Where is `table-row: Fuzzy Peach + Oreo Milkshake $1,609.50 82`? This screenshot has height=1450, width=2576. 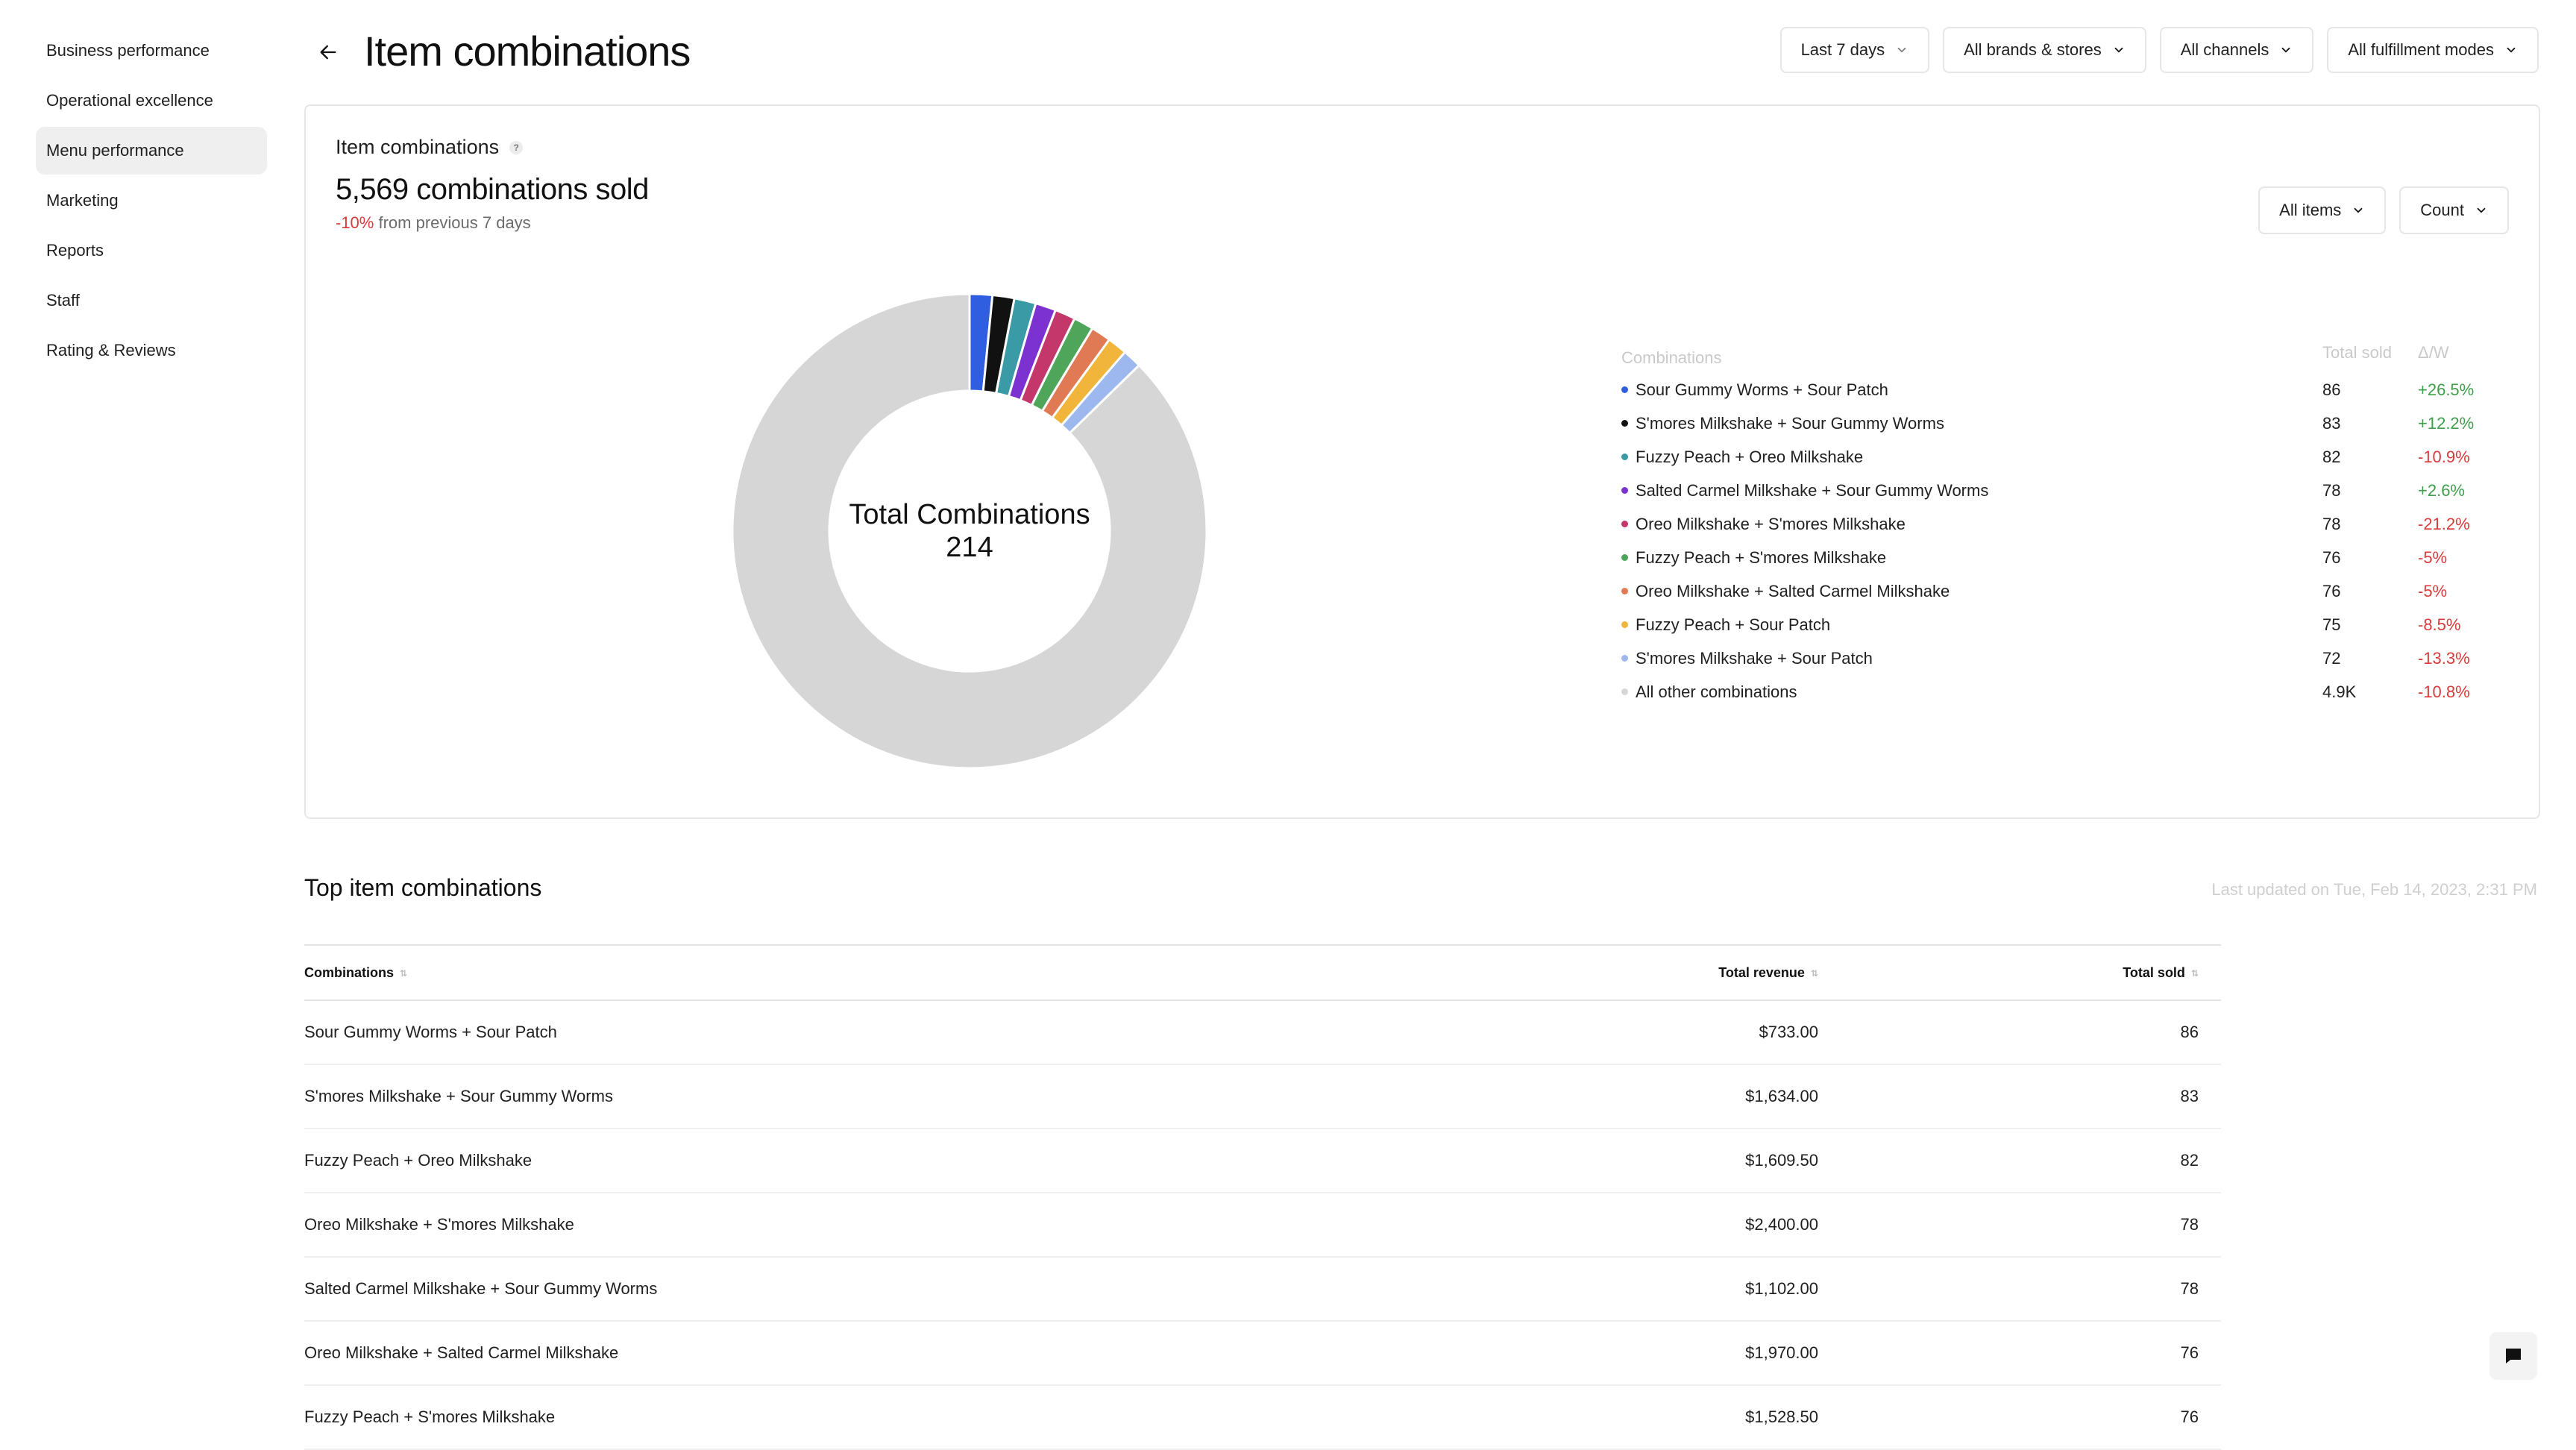
table-row: Fuzzy Peach + Oreo Milkshake $1,609.50 82 is located at coordinates (1263, 1161).